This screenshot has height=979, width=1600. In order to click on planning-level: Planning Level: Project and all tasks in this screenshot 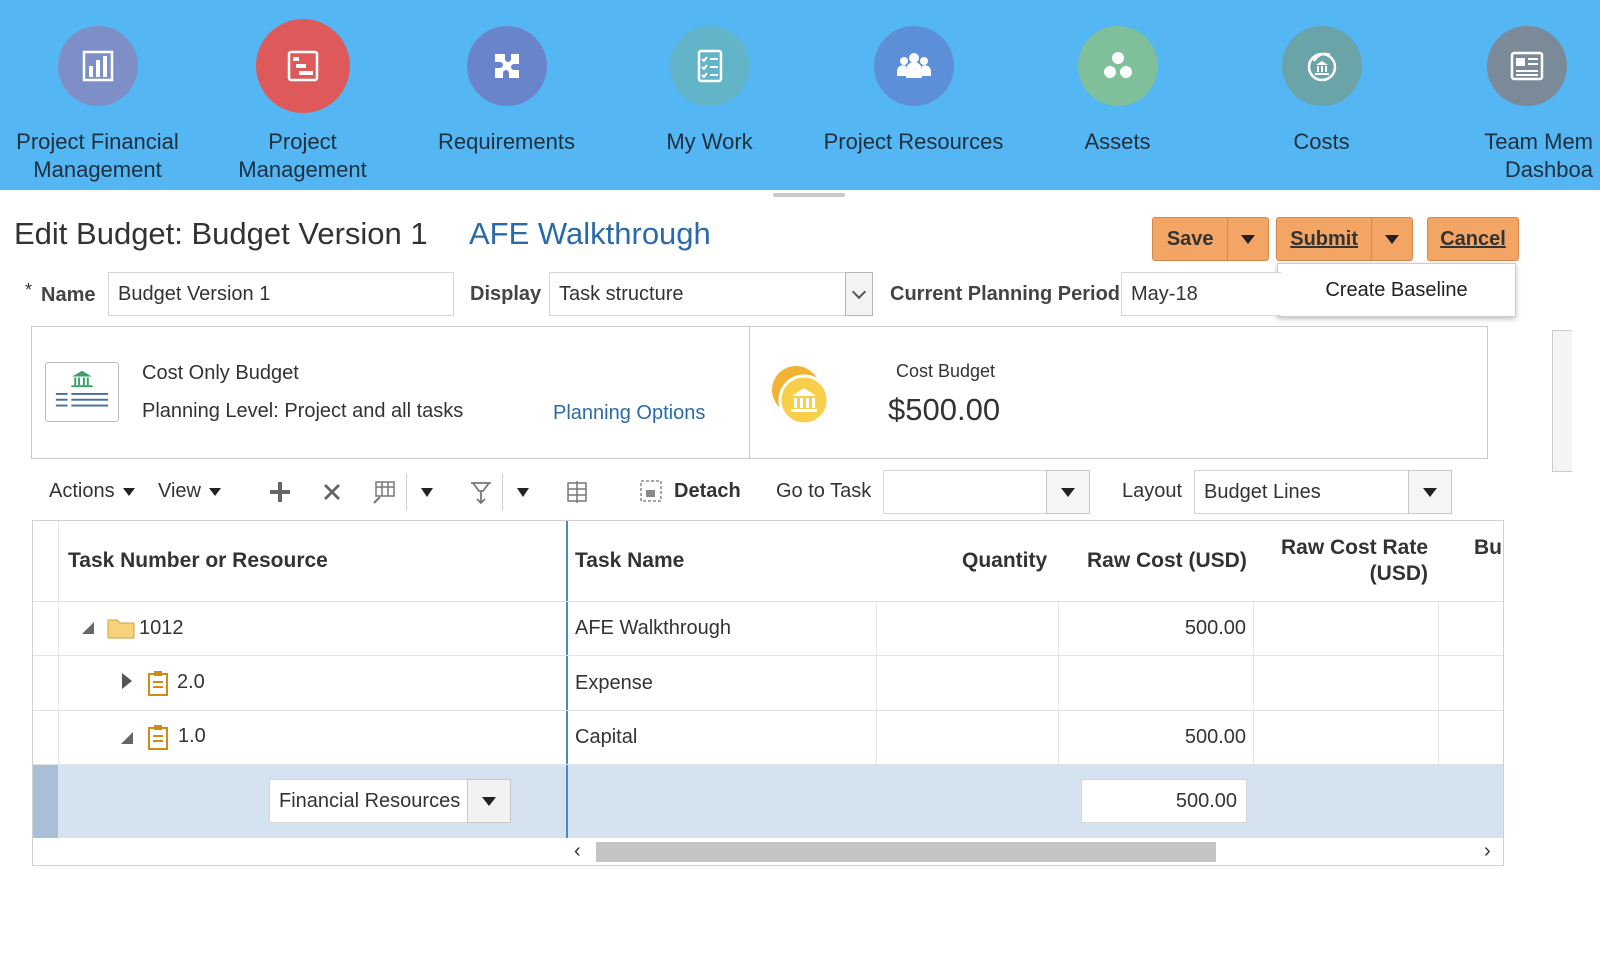, I will do `click(303, 411)`.